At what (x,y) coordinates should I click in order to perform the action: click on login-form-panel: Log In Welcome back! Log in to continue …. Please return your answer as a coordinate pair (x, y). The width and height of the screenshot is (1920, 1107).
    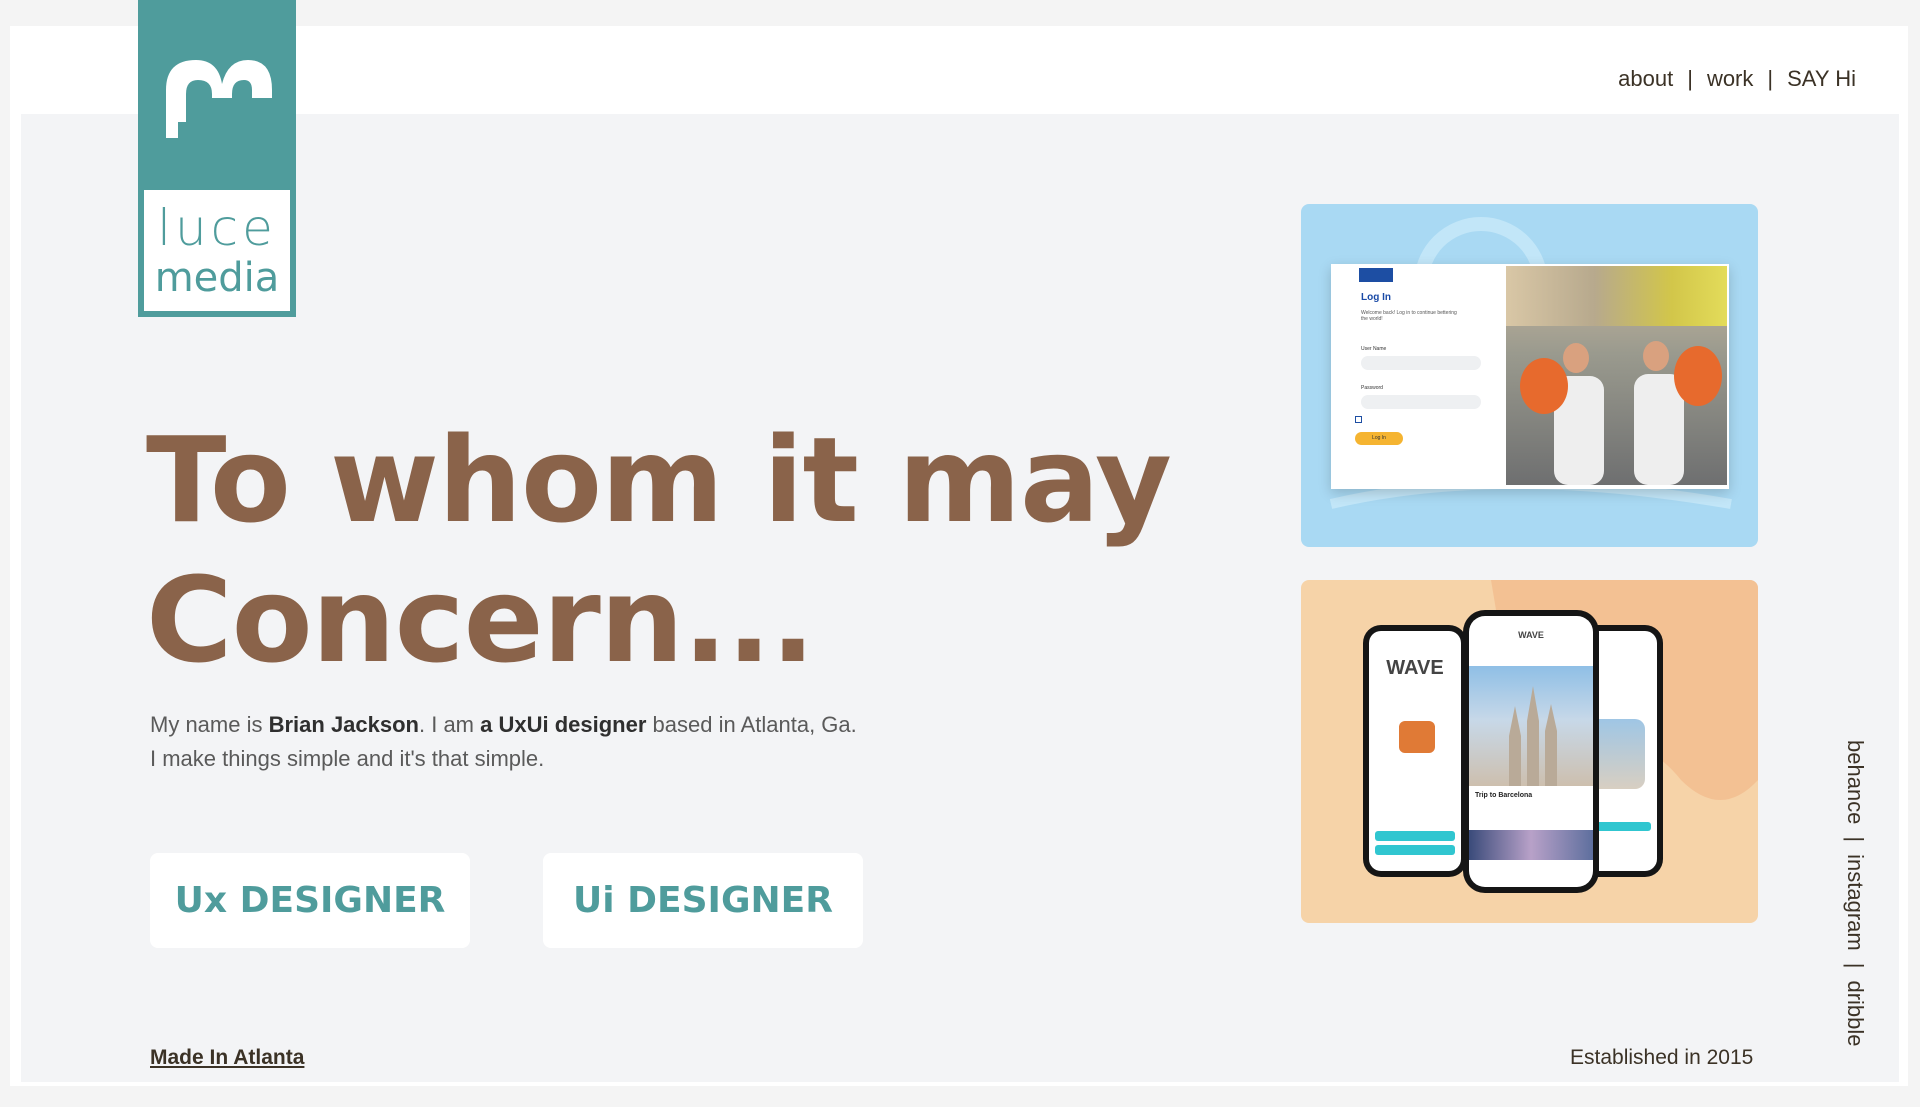
    Looking at the image, I should click on (1418, 376).